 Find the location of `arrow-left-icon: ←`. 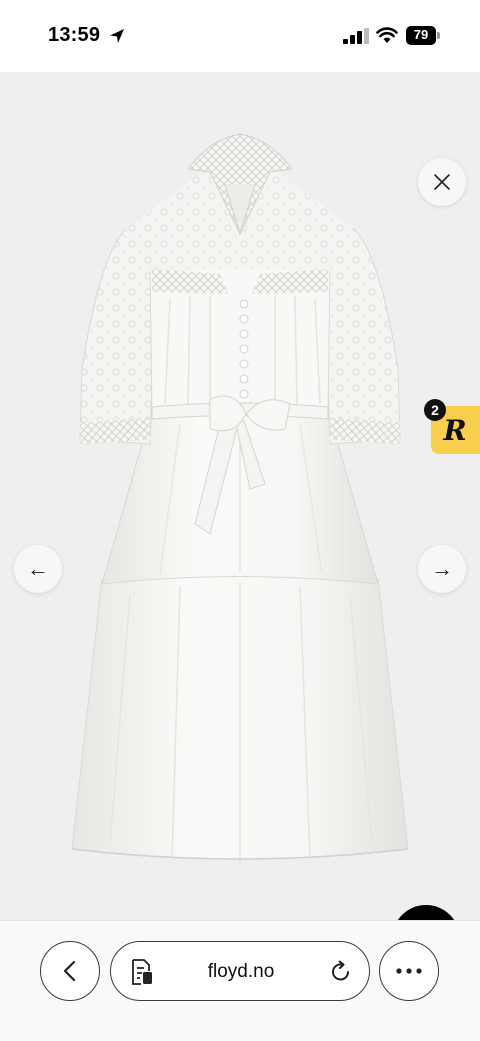

arrow-left-icon: ← is located at coordinates (38, 568).